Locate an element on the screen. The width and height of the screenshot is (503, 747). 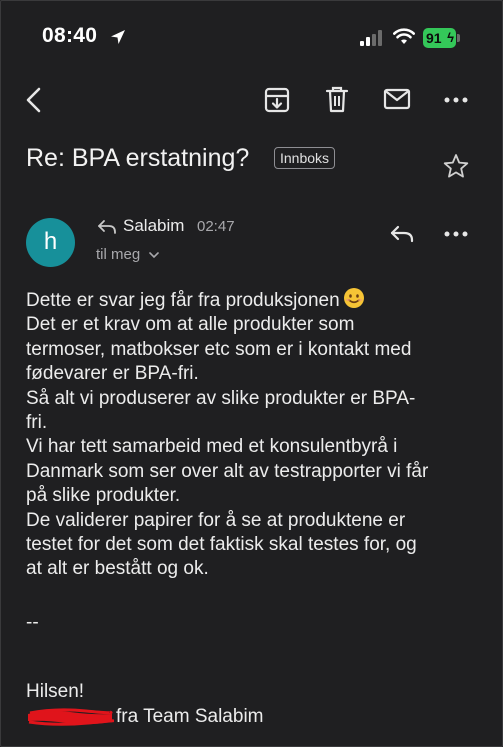
body-line: fødevarer er BPA-fri. is located at coordinates (112, 374).